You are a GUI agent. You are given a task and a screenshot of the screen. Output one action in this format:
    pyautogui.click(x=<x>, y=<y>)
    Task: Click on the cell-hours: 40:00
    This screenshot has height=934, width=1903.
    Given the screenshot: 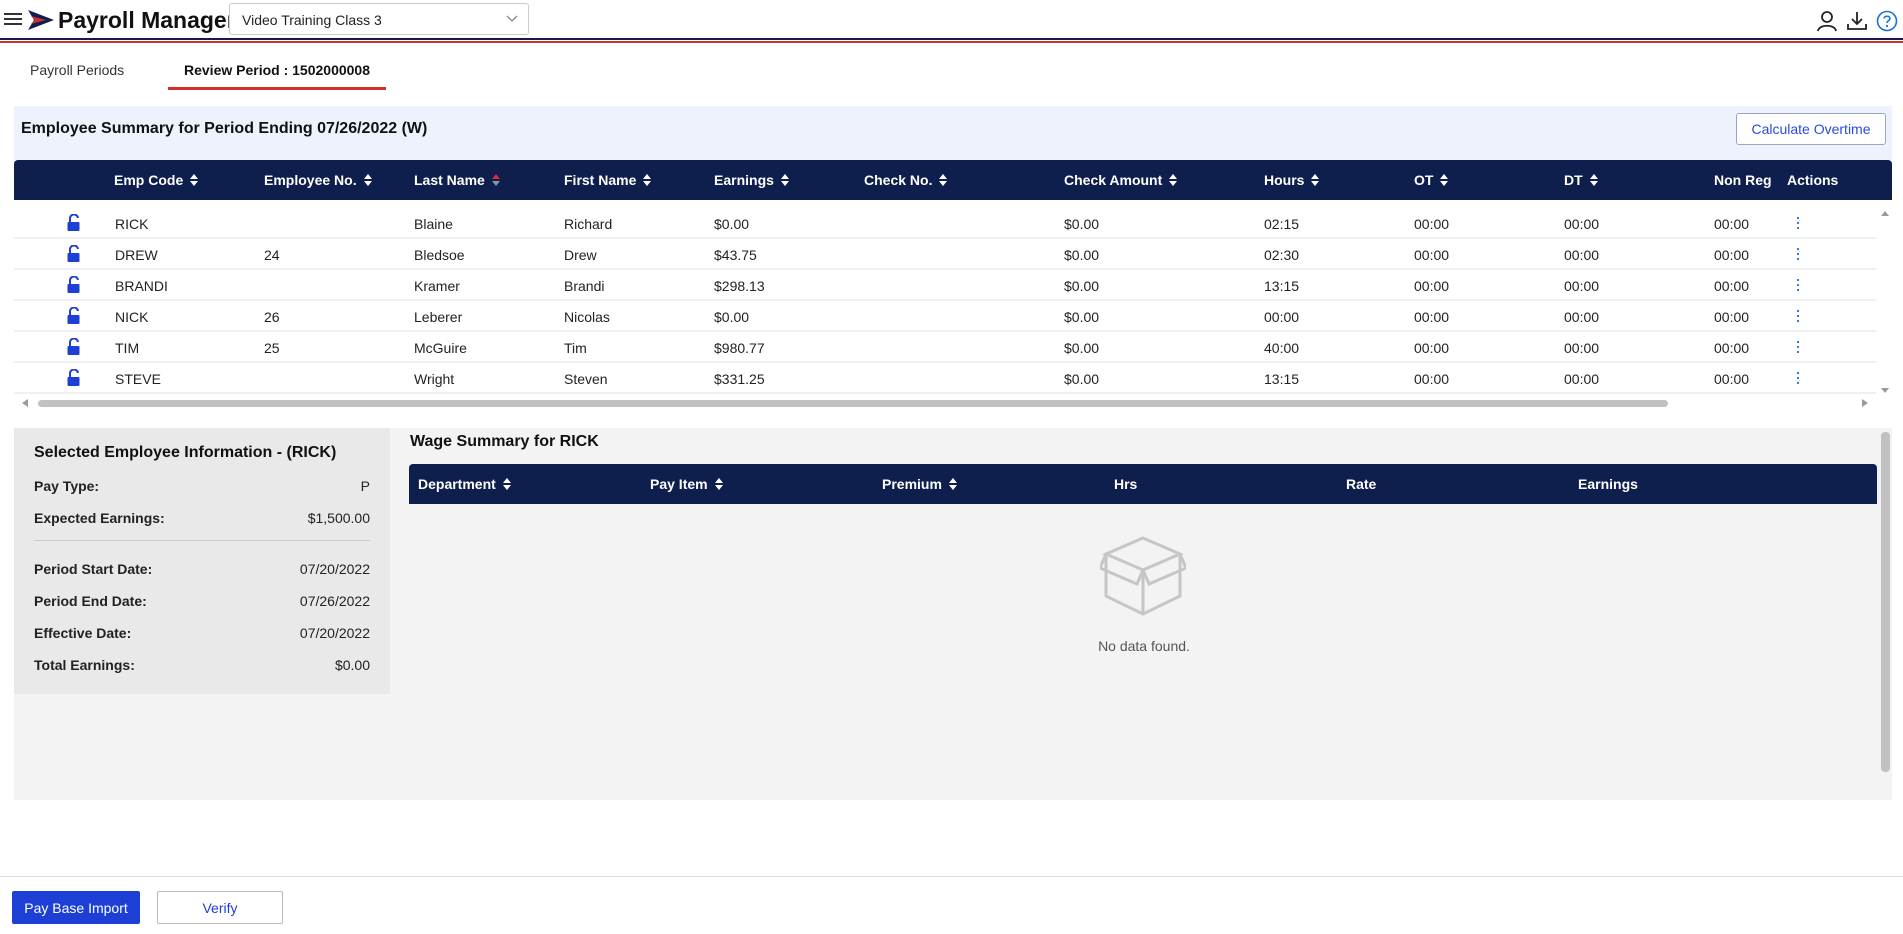 What is the action you would take?
    pyautogui.click(x=1282, y=348)
    